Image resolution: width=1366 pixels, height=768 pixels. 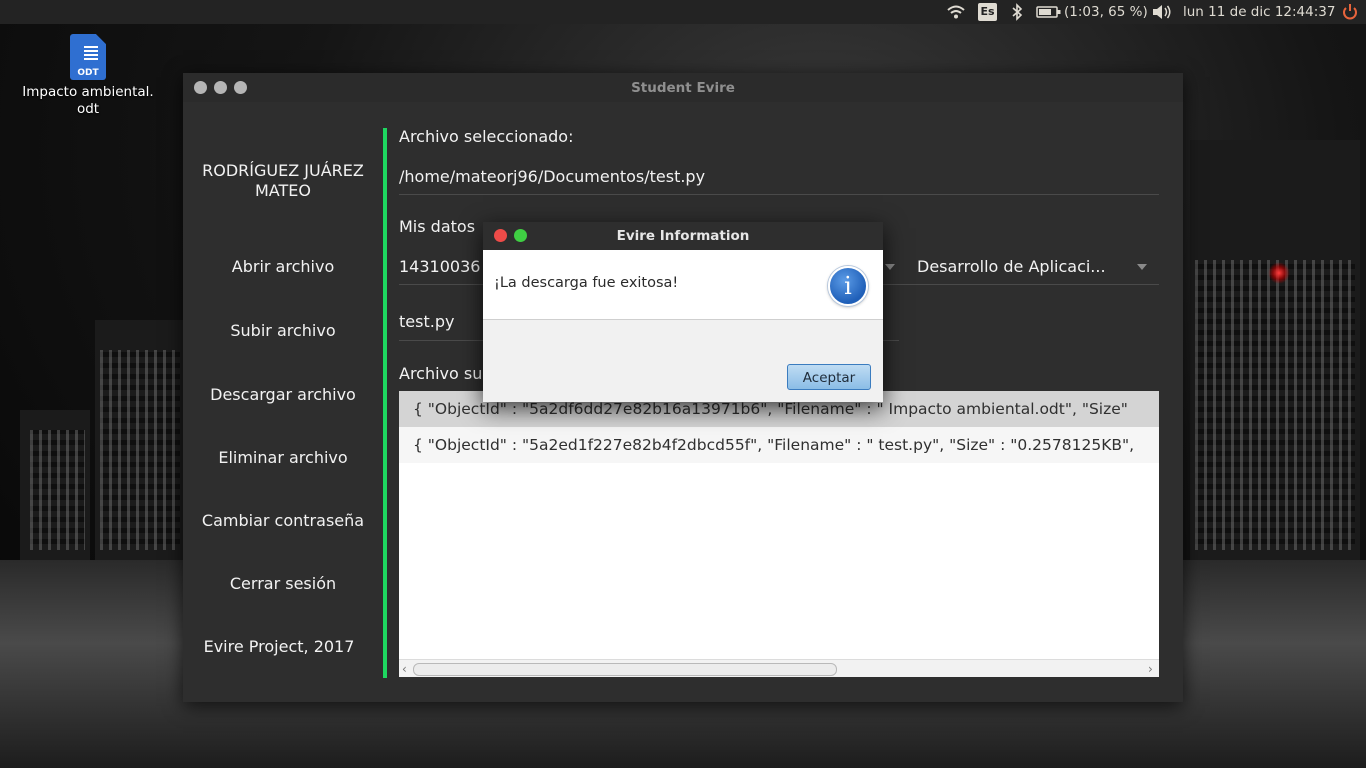 What do you see at coordinates (586, 283) in the screenshot?
I see `dialog-message: ¡La descarga fue exitosa!` at bounding box center [586, 283].